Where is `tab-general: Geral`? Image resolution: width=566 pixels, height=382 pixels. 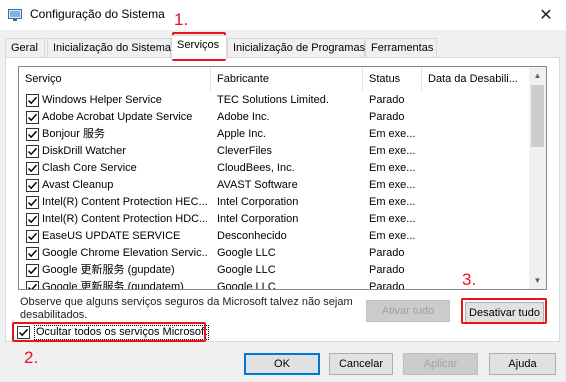
tab-general: Geral is located at coordinates (25, 48).